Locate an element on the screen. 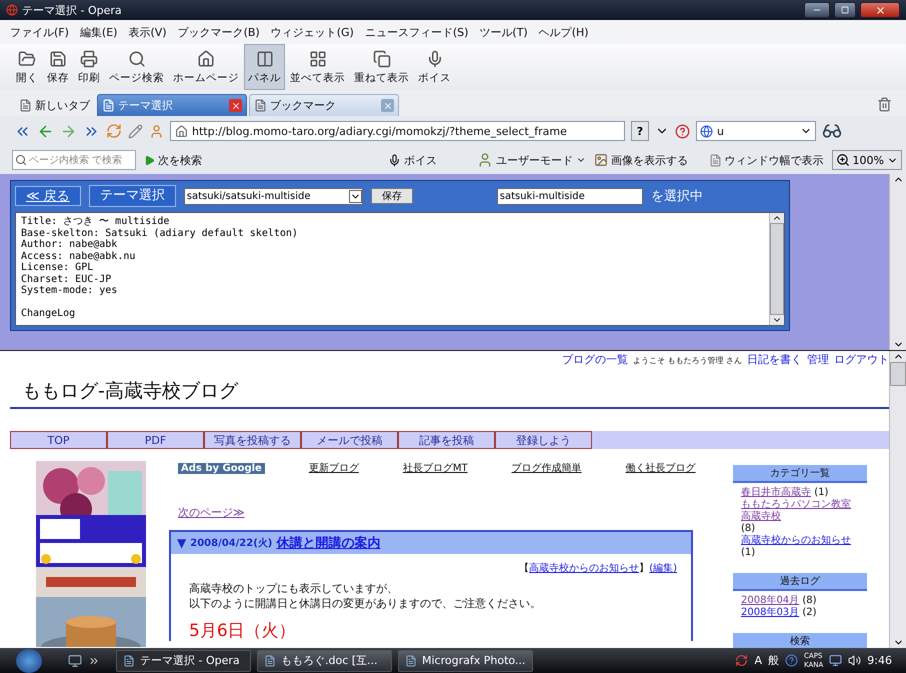 Image resolution: width=906 pixels, height=673 pixels. toolbar-button: ページ検索 is located at coordinates (136, 67).